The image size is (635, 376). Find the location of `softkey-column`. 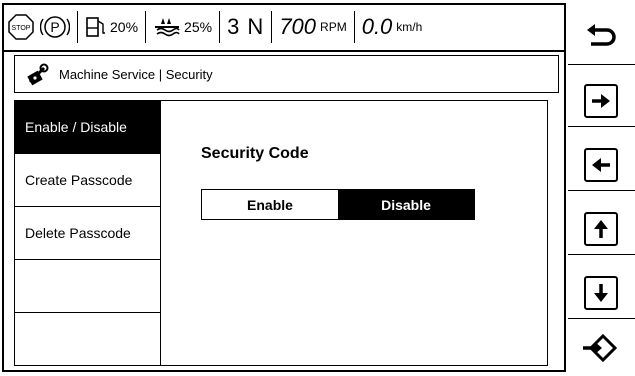

softkey-column is located at coordinates (601, 188).